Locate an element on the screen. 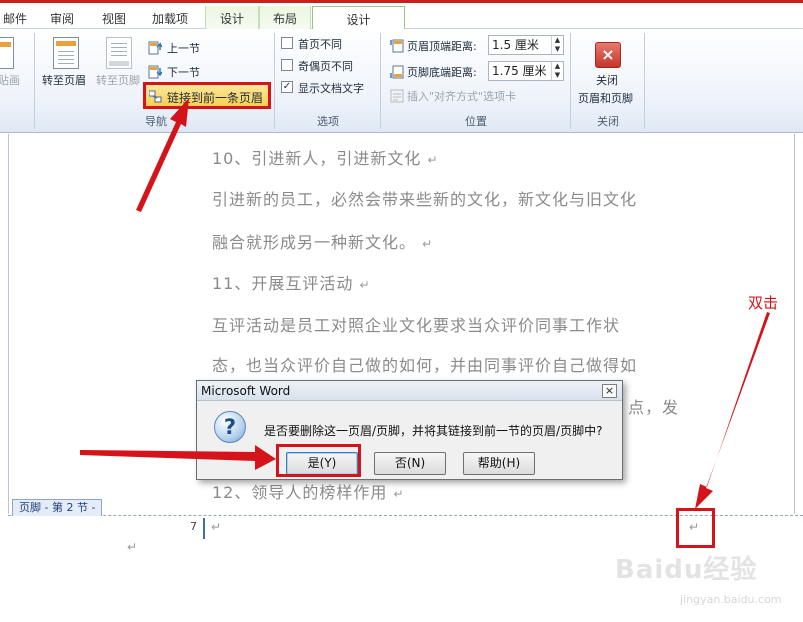  goto-header-icon is located at coordinates (66, 53).